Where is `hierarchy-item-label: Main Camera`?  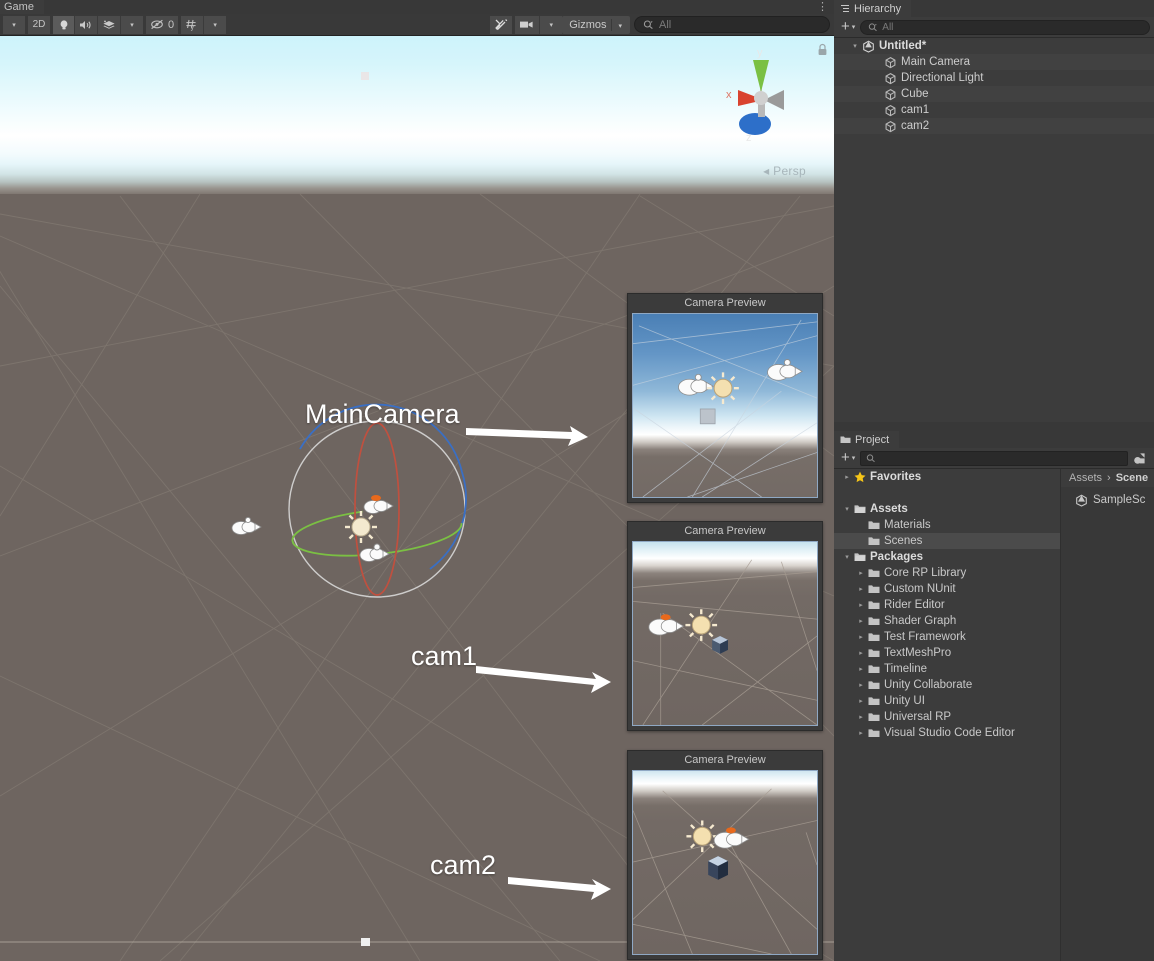
hierarchy-item-label: Main Camera is located at coordinates (936, 62).